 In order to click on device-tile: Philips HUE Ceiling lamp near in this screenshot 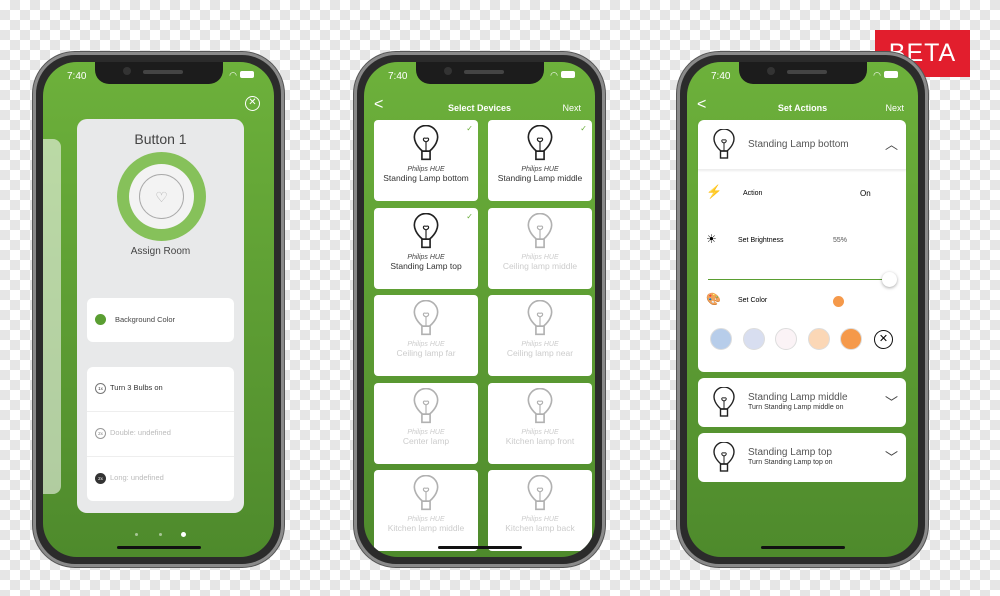, I will do `click(540, 335)`.